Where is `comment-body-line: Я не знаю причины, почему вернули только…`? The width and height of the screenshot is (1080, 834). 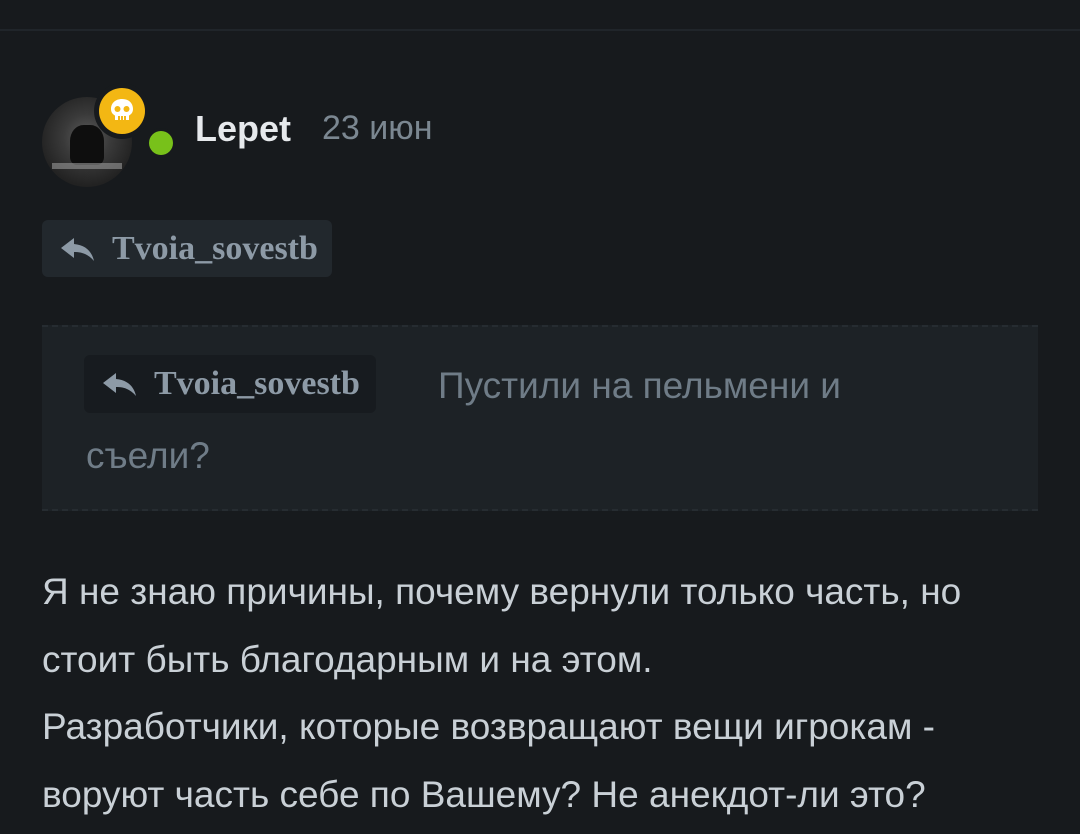 comment-body-line: Я не знаю причины, почему вернули только… is located at coordinates (502, 591).